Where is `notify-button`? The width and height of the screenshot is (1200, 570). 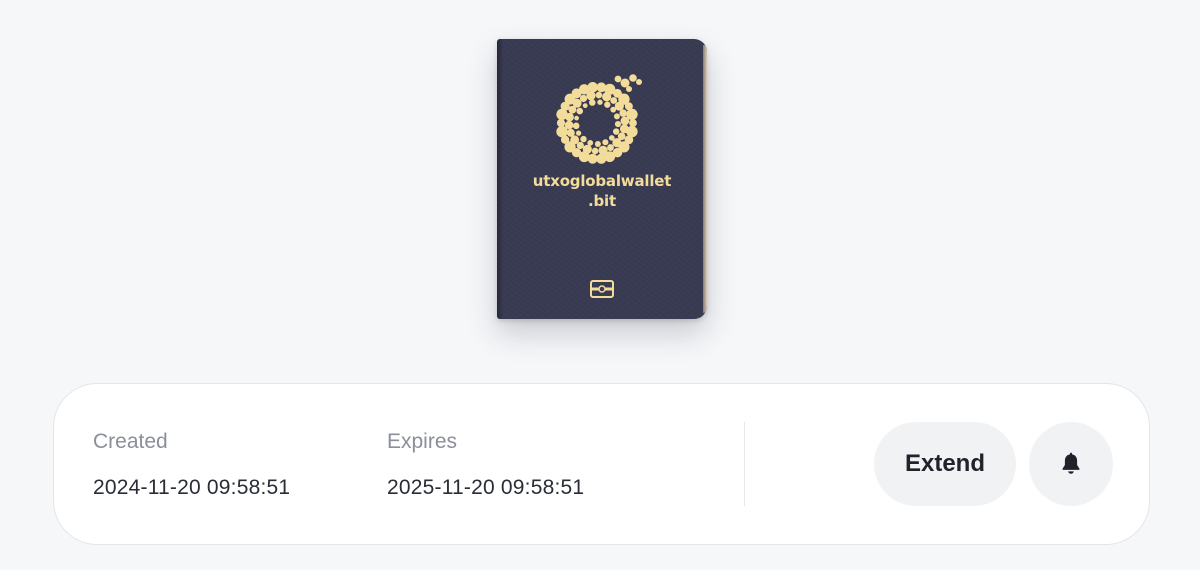
notify-button is located at coordinates (1071, 464).